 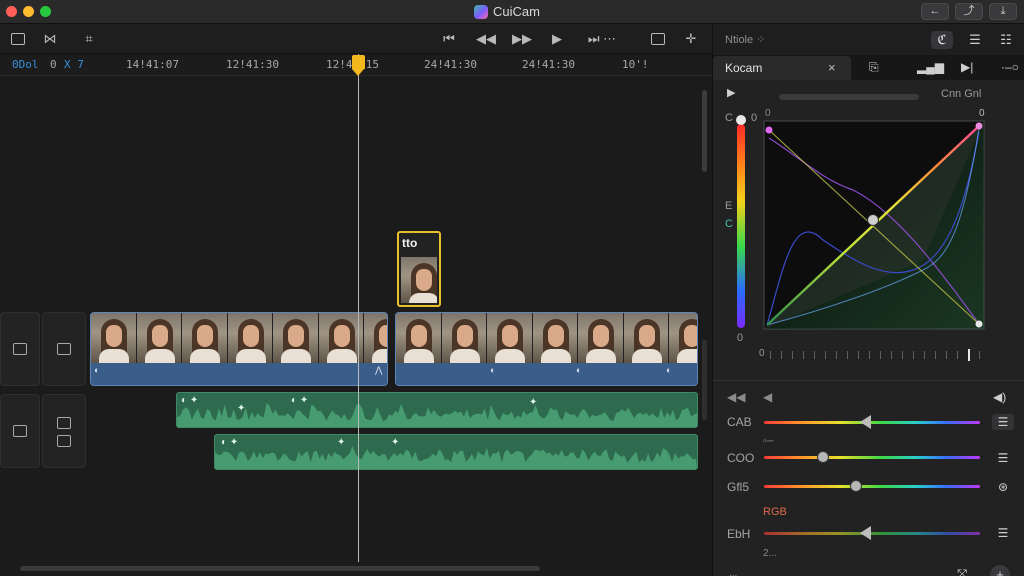 I want to click on audio-clip-1: ◐ ✦ ✦ ◐ ✦ ✦, so click(x=437, y=410).